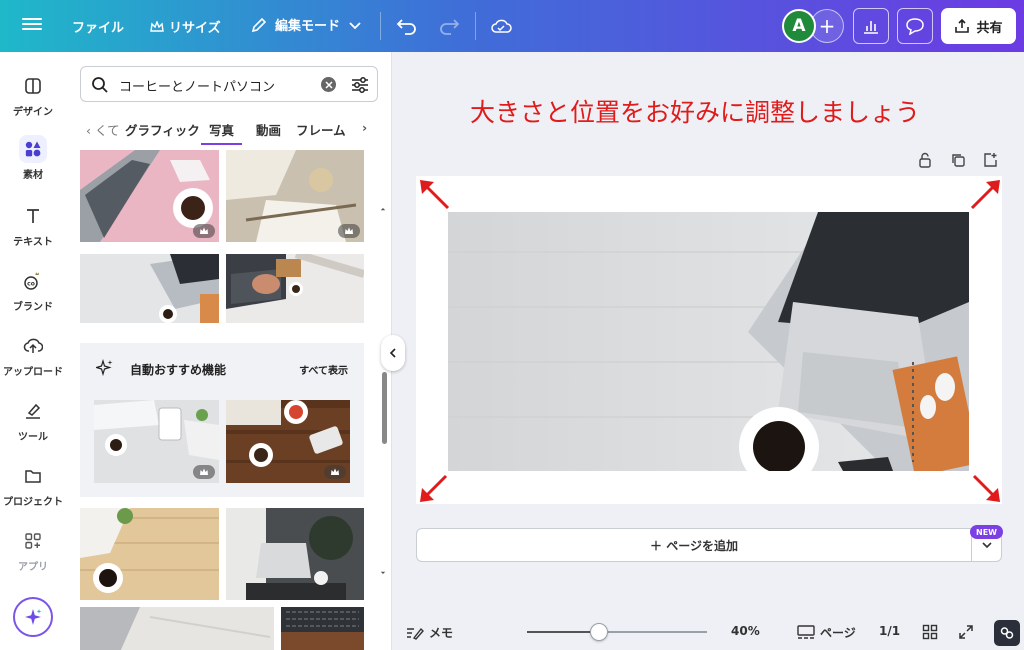 The image size is (1024, 650). I want to click on rail-label: アプリ, so click(33, 567).